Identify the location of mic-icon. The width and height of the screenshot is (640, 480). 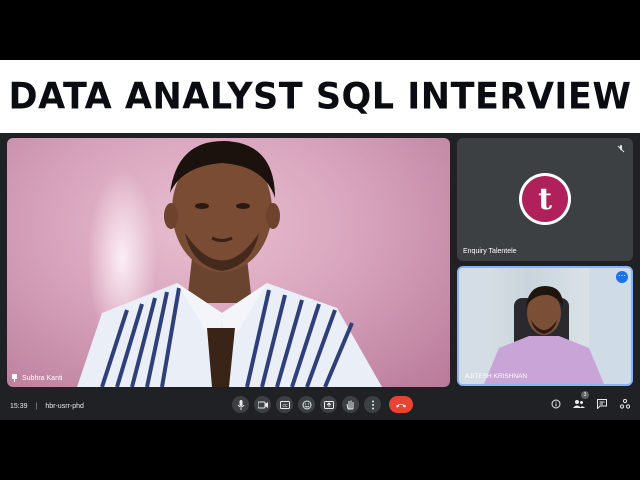
(240, 404).